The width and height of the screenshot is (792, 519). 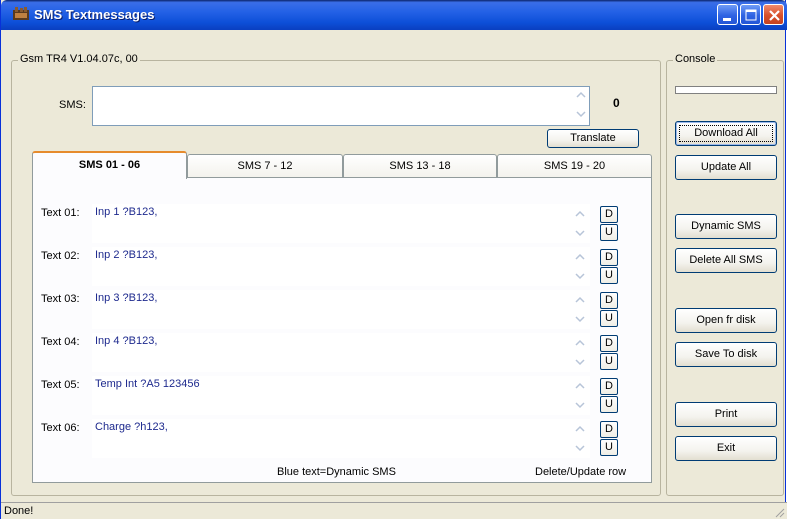 I want to click on text-03-update-button: U, so click(x=609, y=318).